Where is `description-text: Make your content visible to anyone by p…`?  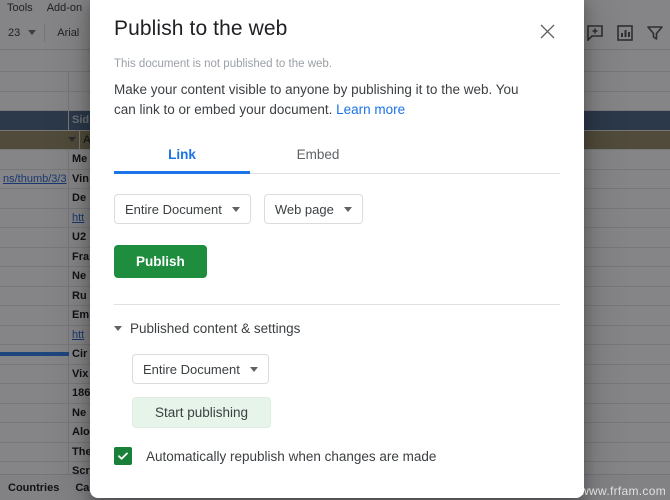
description-text: Make your content visible to anyone by p… is located at coordinates (316, 99).